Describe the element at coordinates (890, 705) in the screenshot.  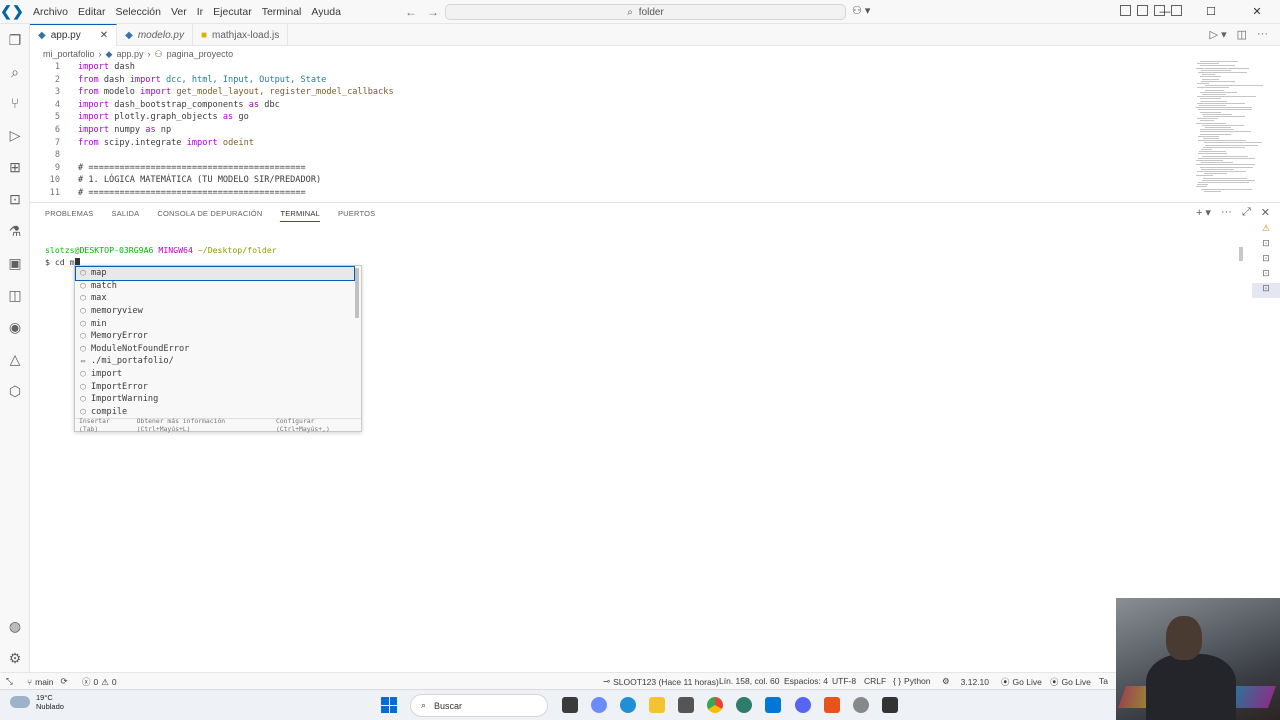
I see `terminal-app-icon` at that location.